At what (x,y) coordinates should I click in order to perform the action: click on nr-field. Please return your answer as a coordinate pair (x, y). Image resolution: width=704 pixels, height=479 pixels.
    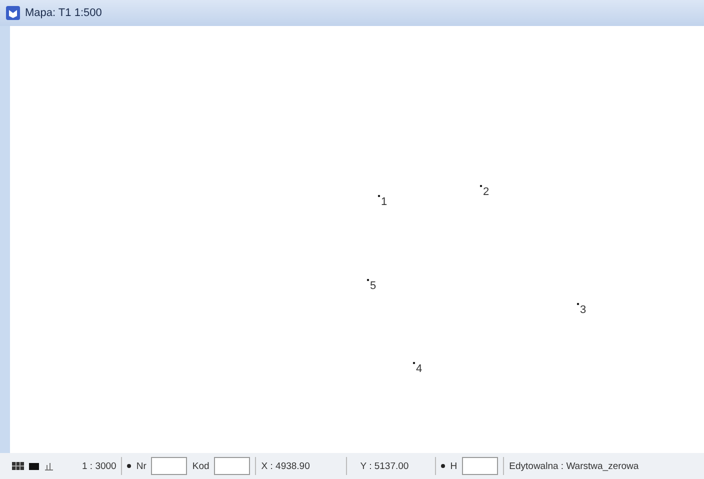
    Looking at the image, I should click on (169, 466).